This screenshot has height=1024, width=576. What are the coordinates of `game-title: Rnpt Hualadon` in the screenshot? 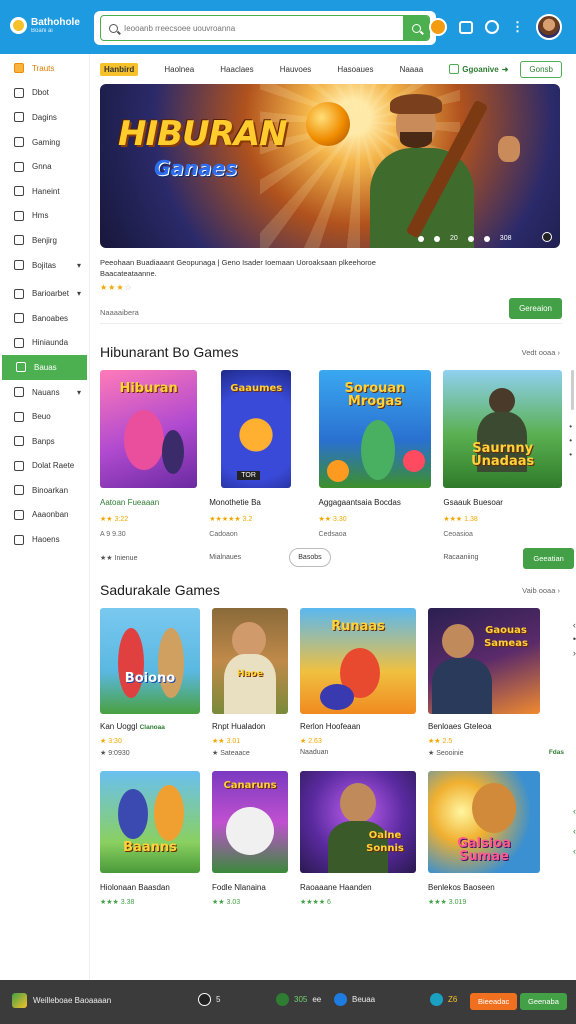 It's located at (250, 726).